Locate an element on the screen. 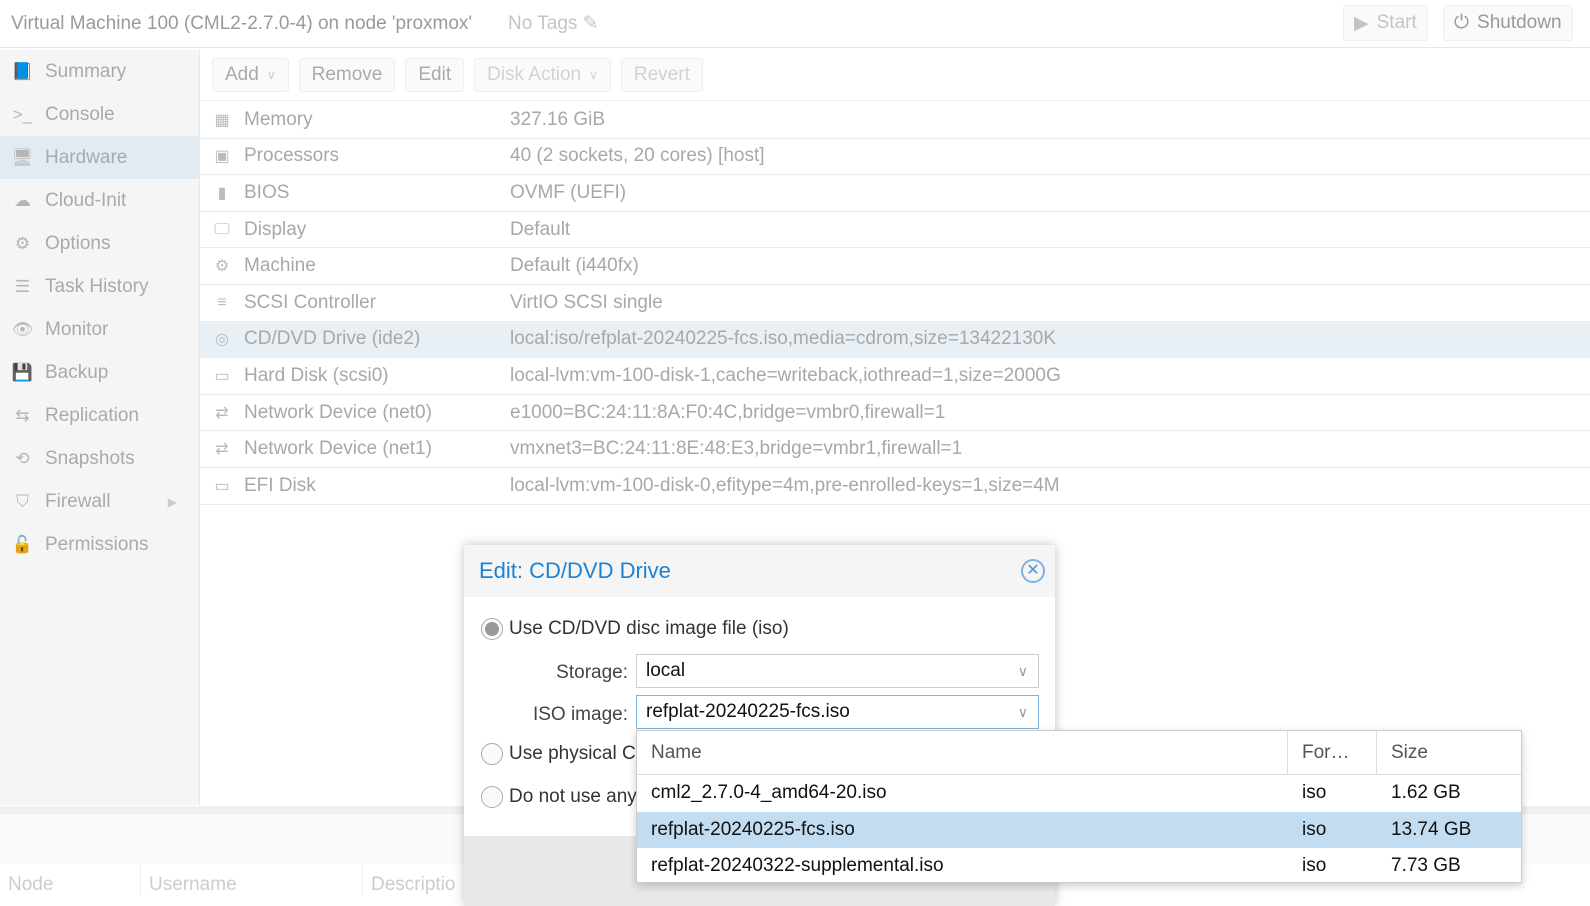 The width and height of the screenshot is (1590, 906). sidebar-item-console: >_ Console is located at coordinates (99, 114).